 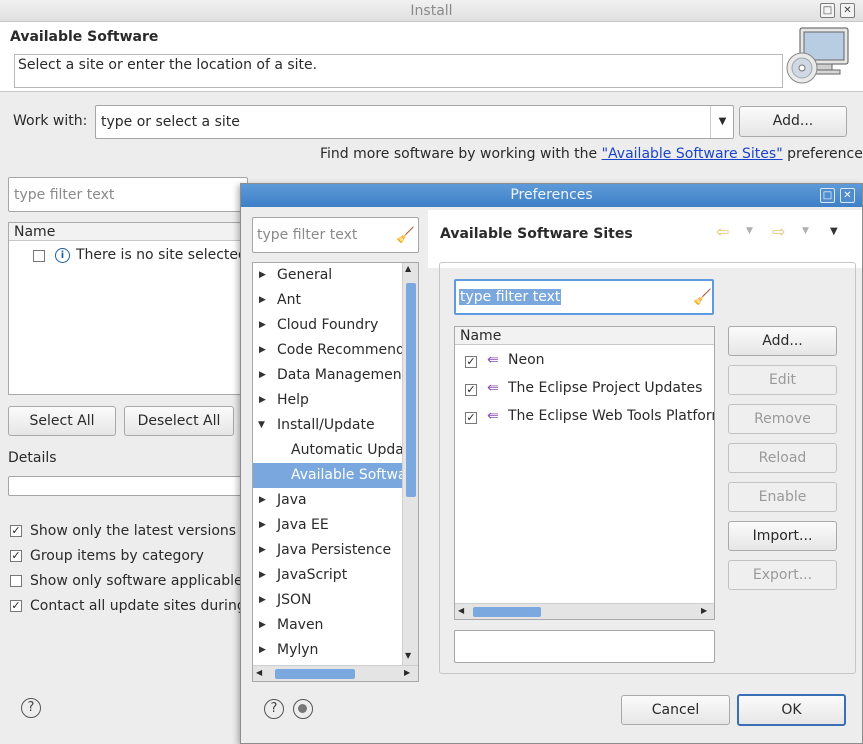 What do you see at coordinates (805, 231) in the screenshot?
I see `forward-menu-icon: ▼` at bounding box center [805, 231].